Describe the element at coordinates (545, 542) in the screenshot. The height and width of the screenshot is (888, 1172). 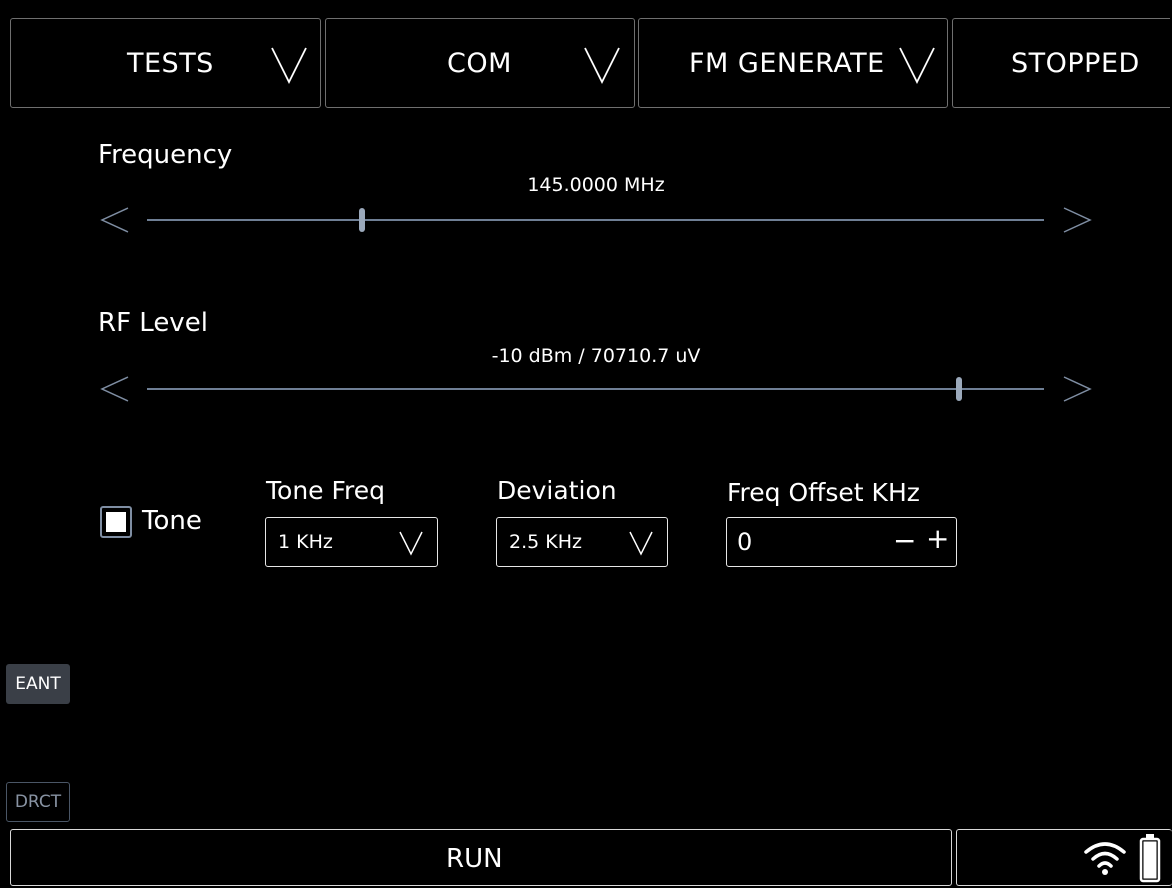
I see `deviation-value: 2.5 KHz` at that location.